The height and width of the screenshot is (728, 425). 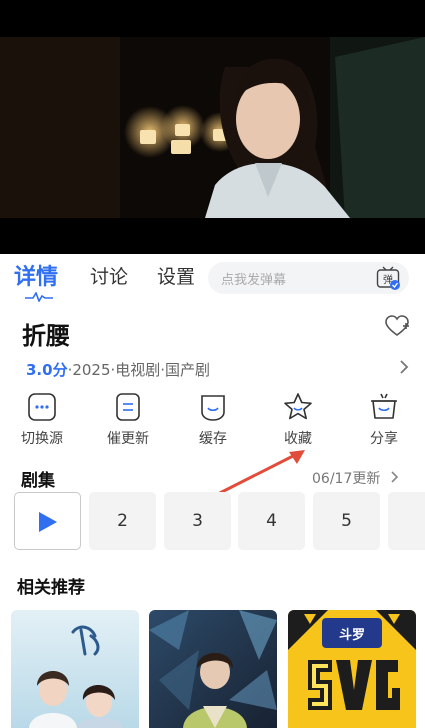 I want to click on show-meta: 3.0分·2025·电视剧·国产剧, so click(x=118, y=369).